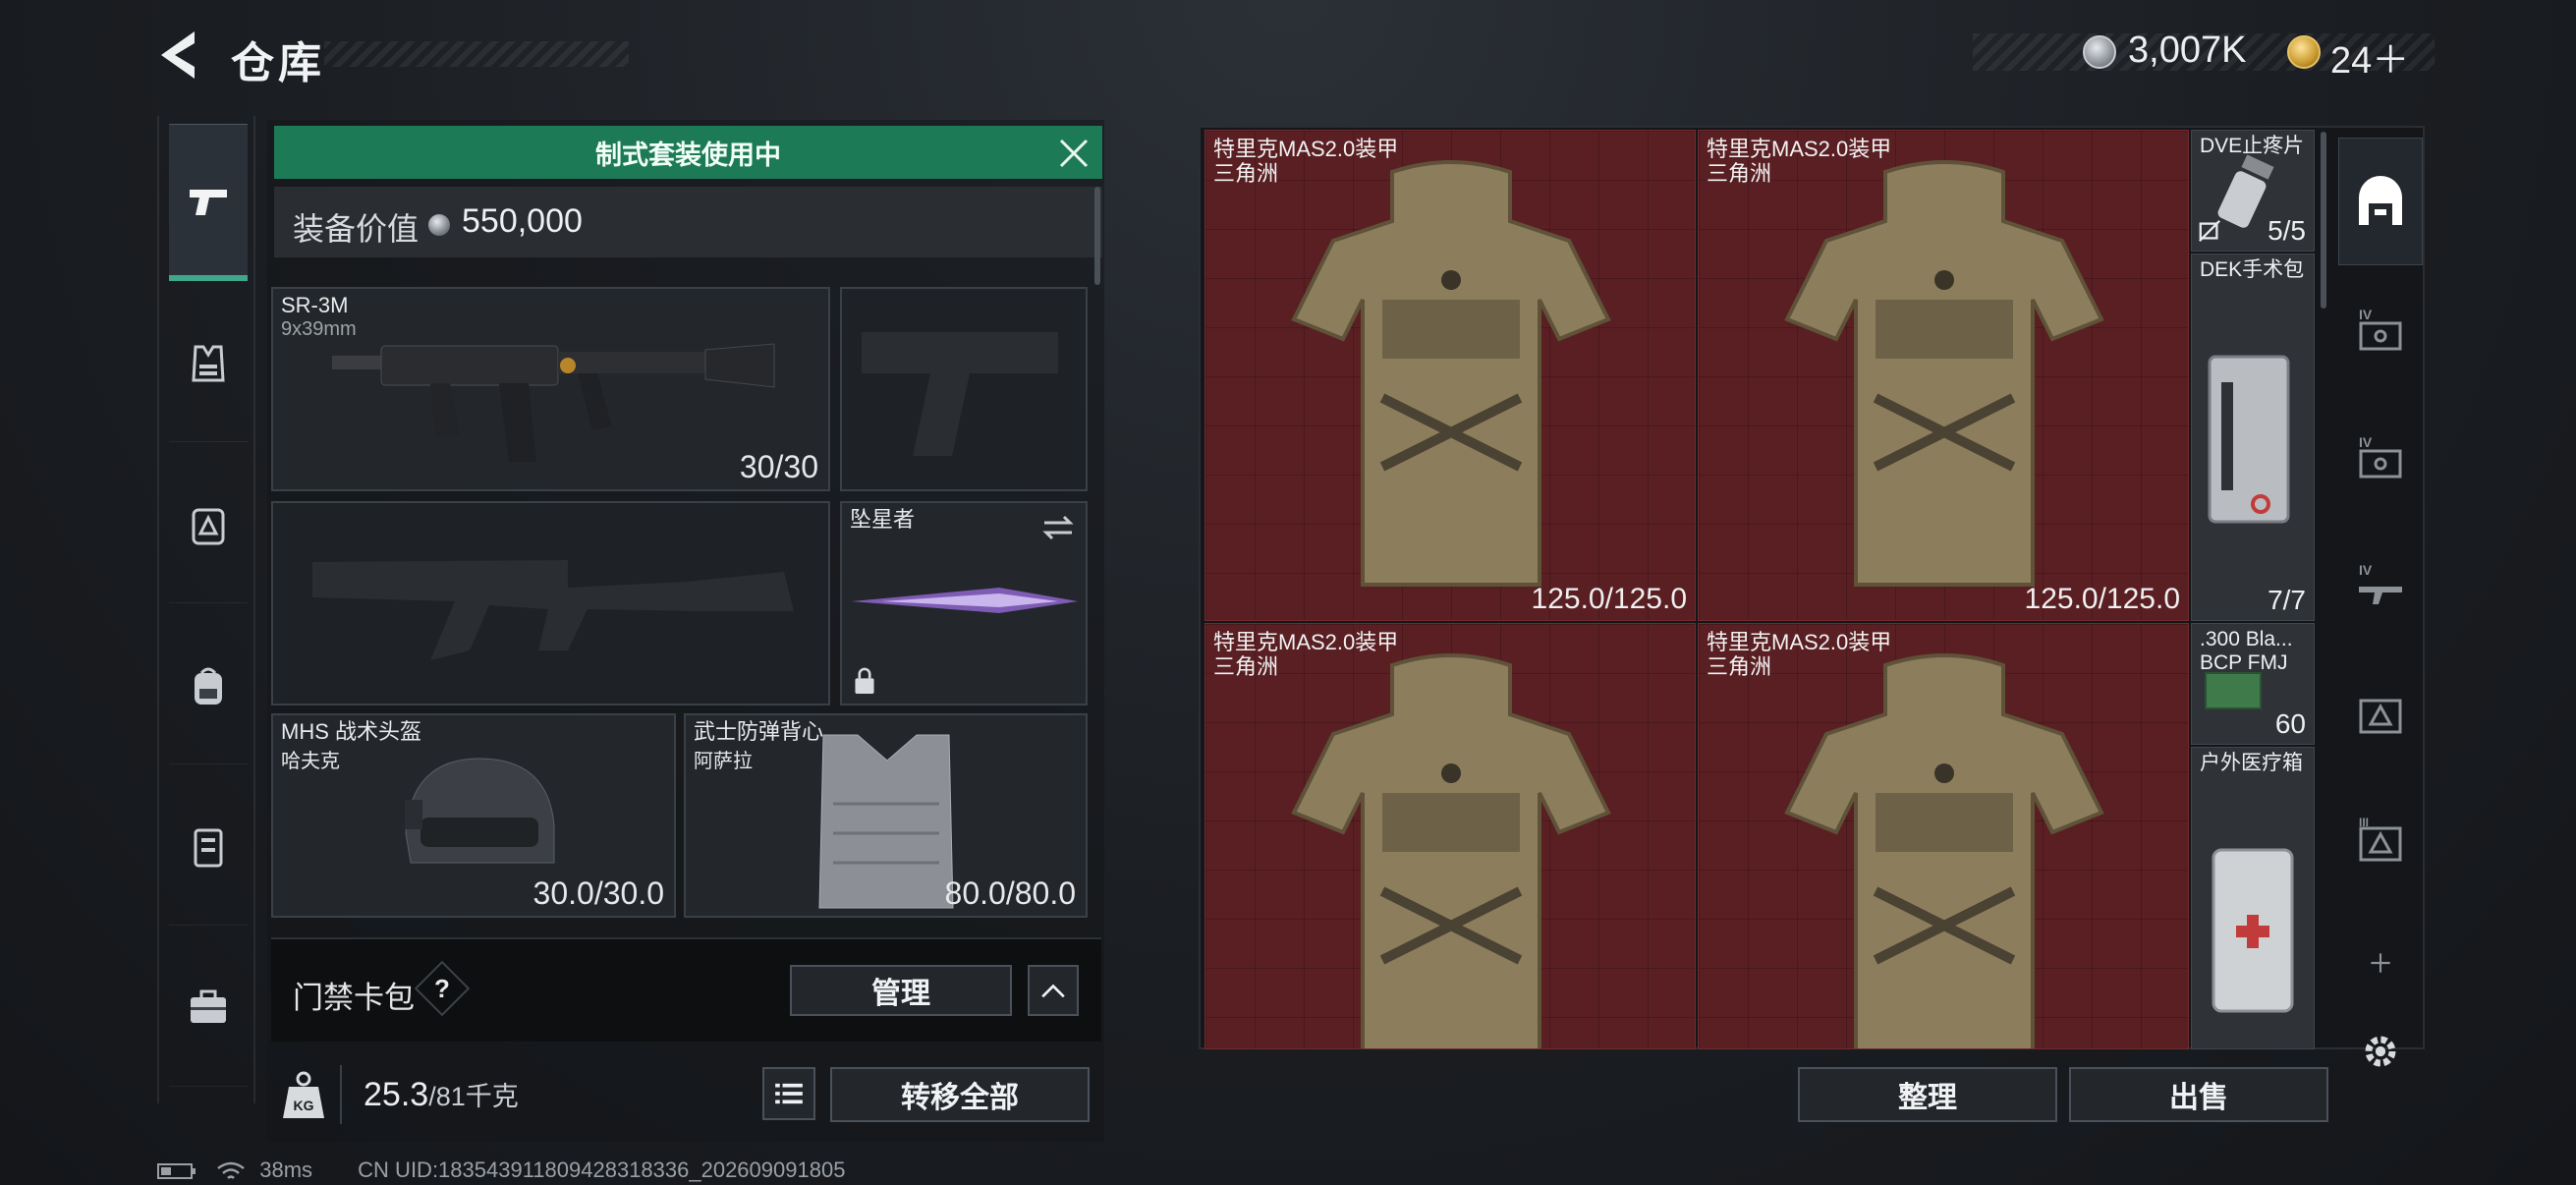 The image size is (2576, 1185). I want to click on rig-icon, so click(208, 848).